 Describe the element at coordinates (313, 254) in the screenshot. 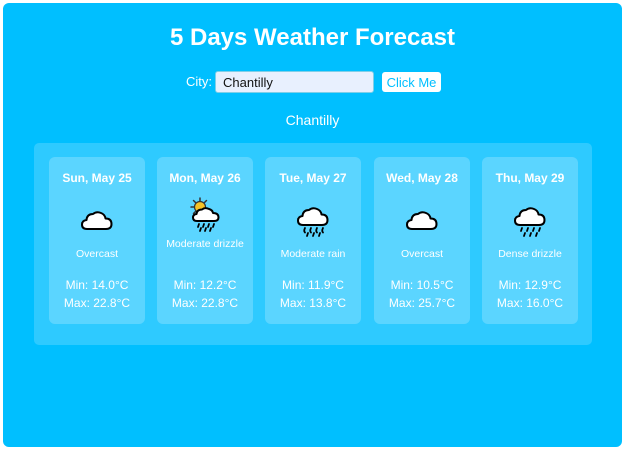

I see `forecast-description: Moderate rain` at that location.